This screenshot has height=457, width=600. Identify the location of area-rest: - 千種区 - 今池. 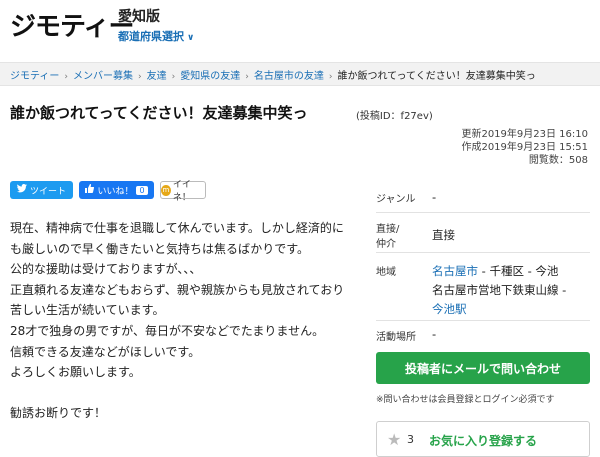
(518, 271).